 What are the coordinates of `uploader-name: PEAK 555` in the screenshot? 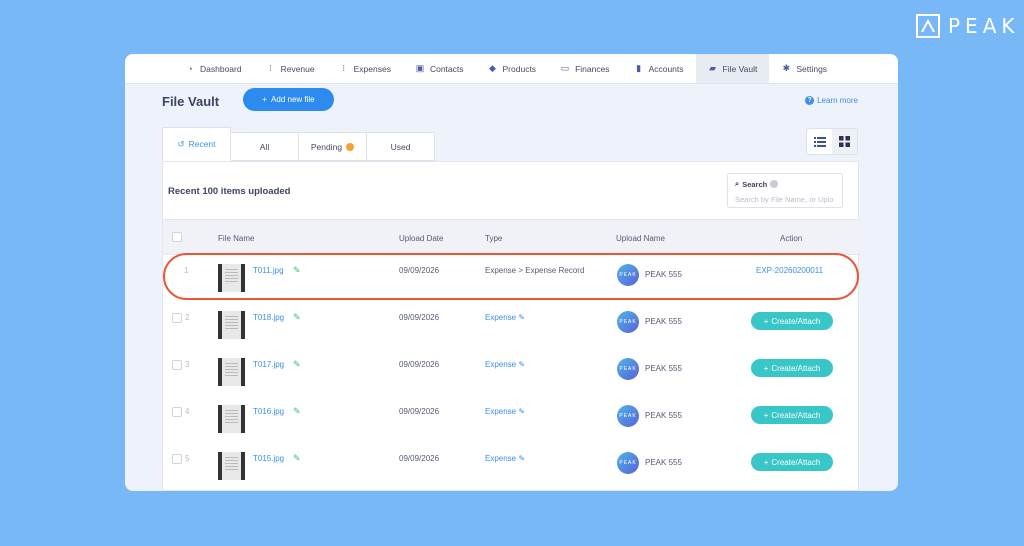 It's located at (663, 462).